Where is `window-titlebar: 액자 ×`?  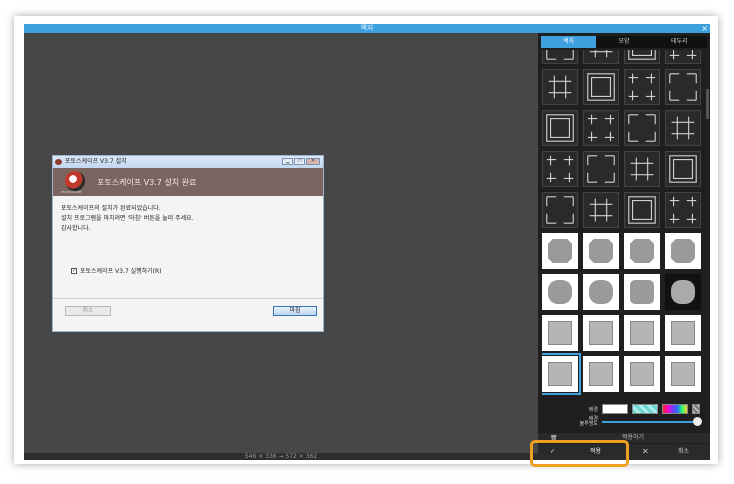
window-titlebar: 액자 × is located at coordinates (367, 28).